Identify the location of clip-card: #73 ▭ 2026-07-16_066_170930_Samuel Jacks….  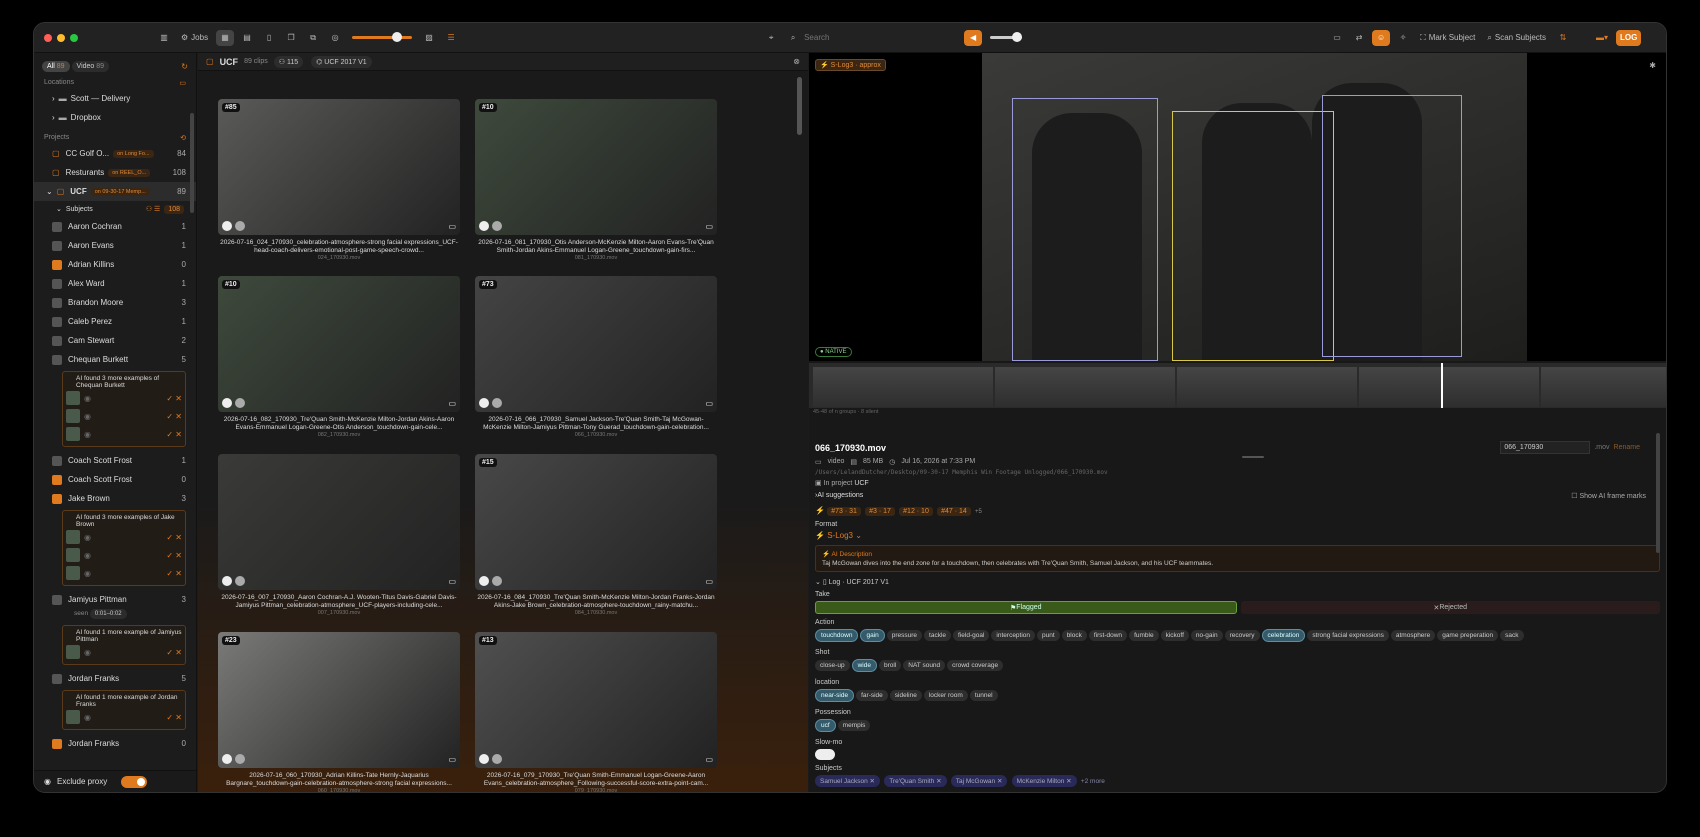
(596, 357).